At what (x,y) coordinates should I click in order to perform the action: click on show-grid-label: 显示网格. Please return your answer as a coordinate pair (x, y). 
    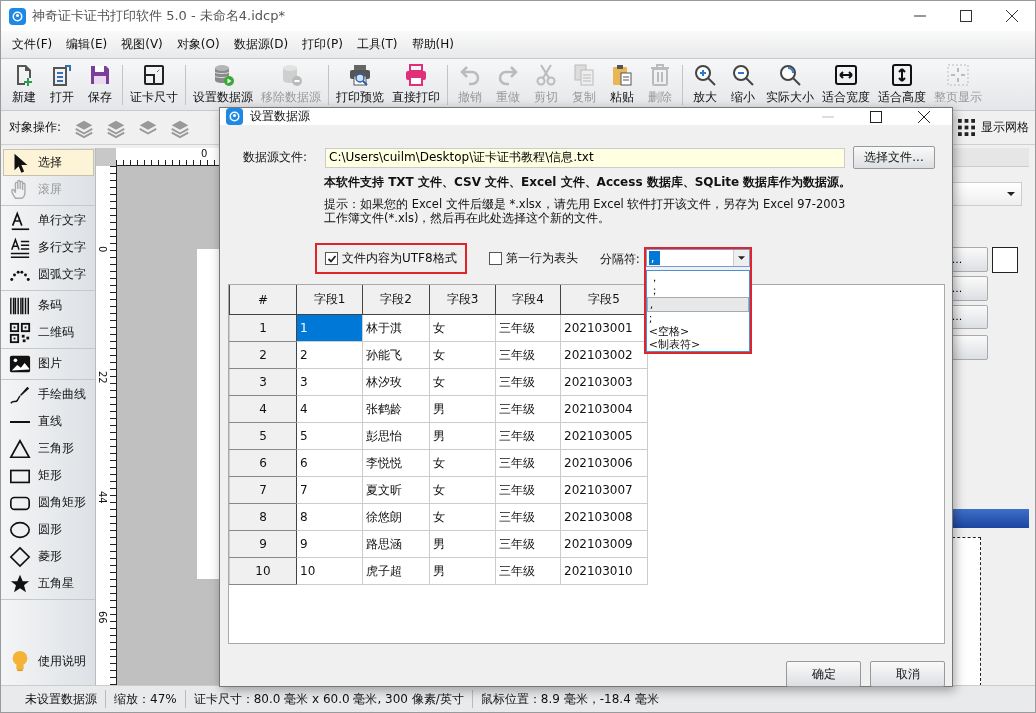
    Looking at the image, I should click on (1005, 127).